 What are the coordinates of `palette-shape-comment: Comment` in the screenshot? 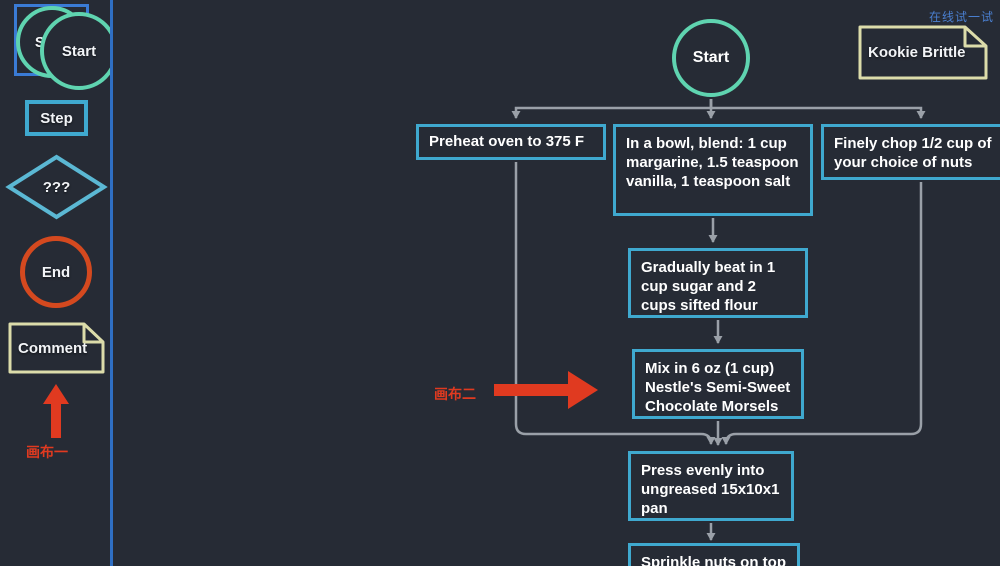 It's located at (56, 348).